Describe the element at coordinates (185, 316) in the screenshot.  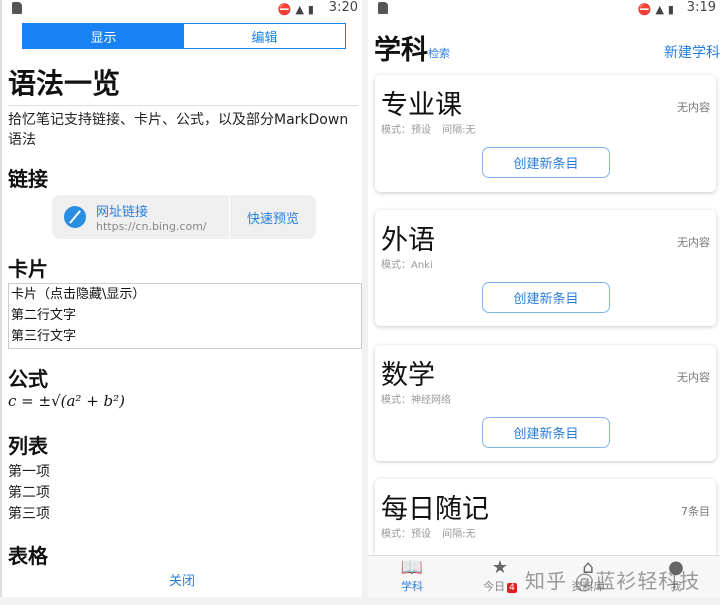
I see `collapsible-card: 卡片（点击隐藏\显示） 第二行文字 第三行文字` at that location.